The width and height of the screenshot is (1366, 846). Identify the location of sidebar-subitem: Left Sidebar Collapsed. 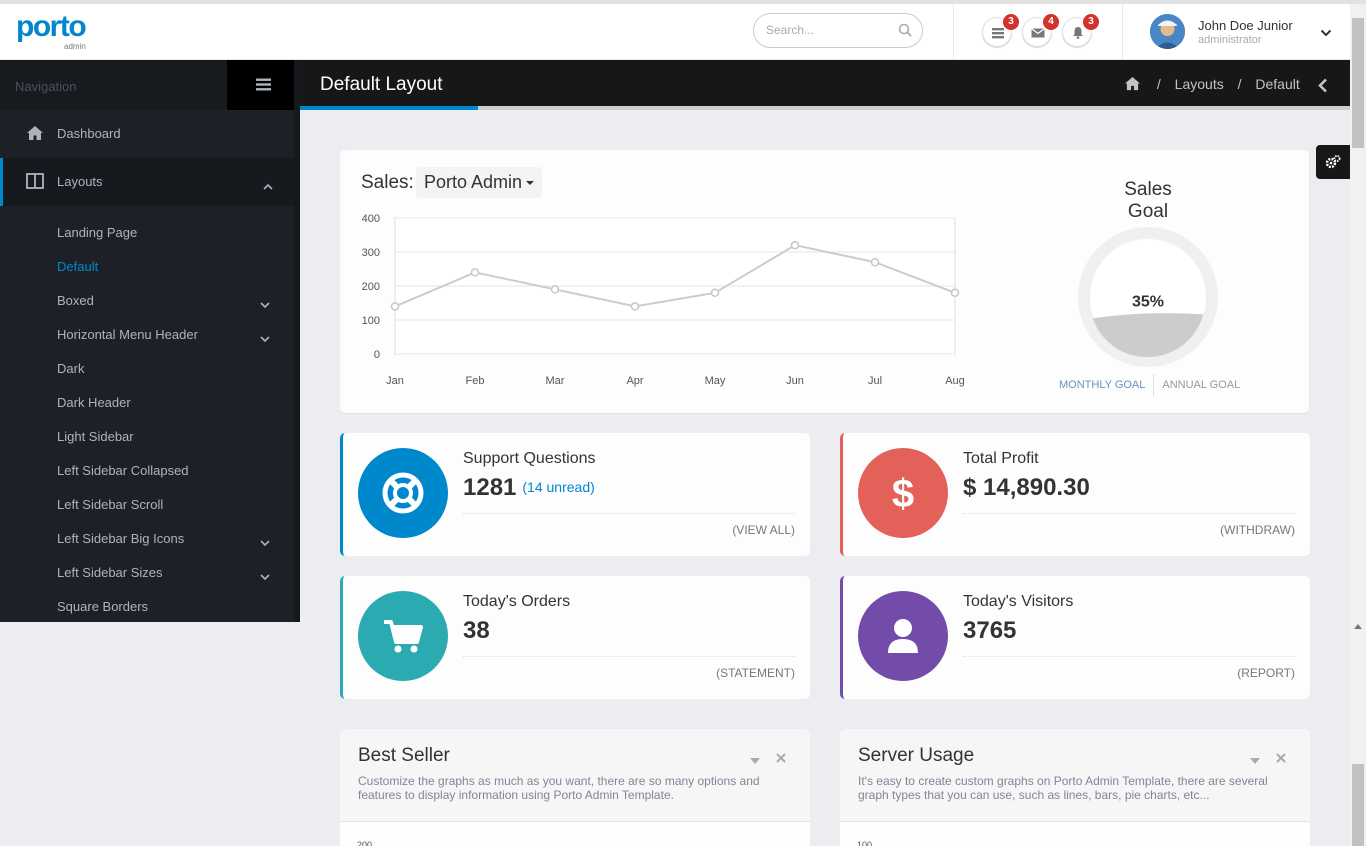
(175, 470).